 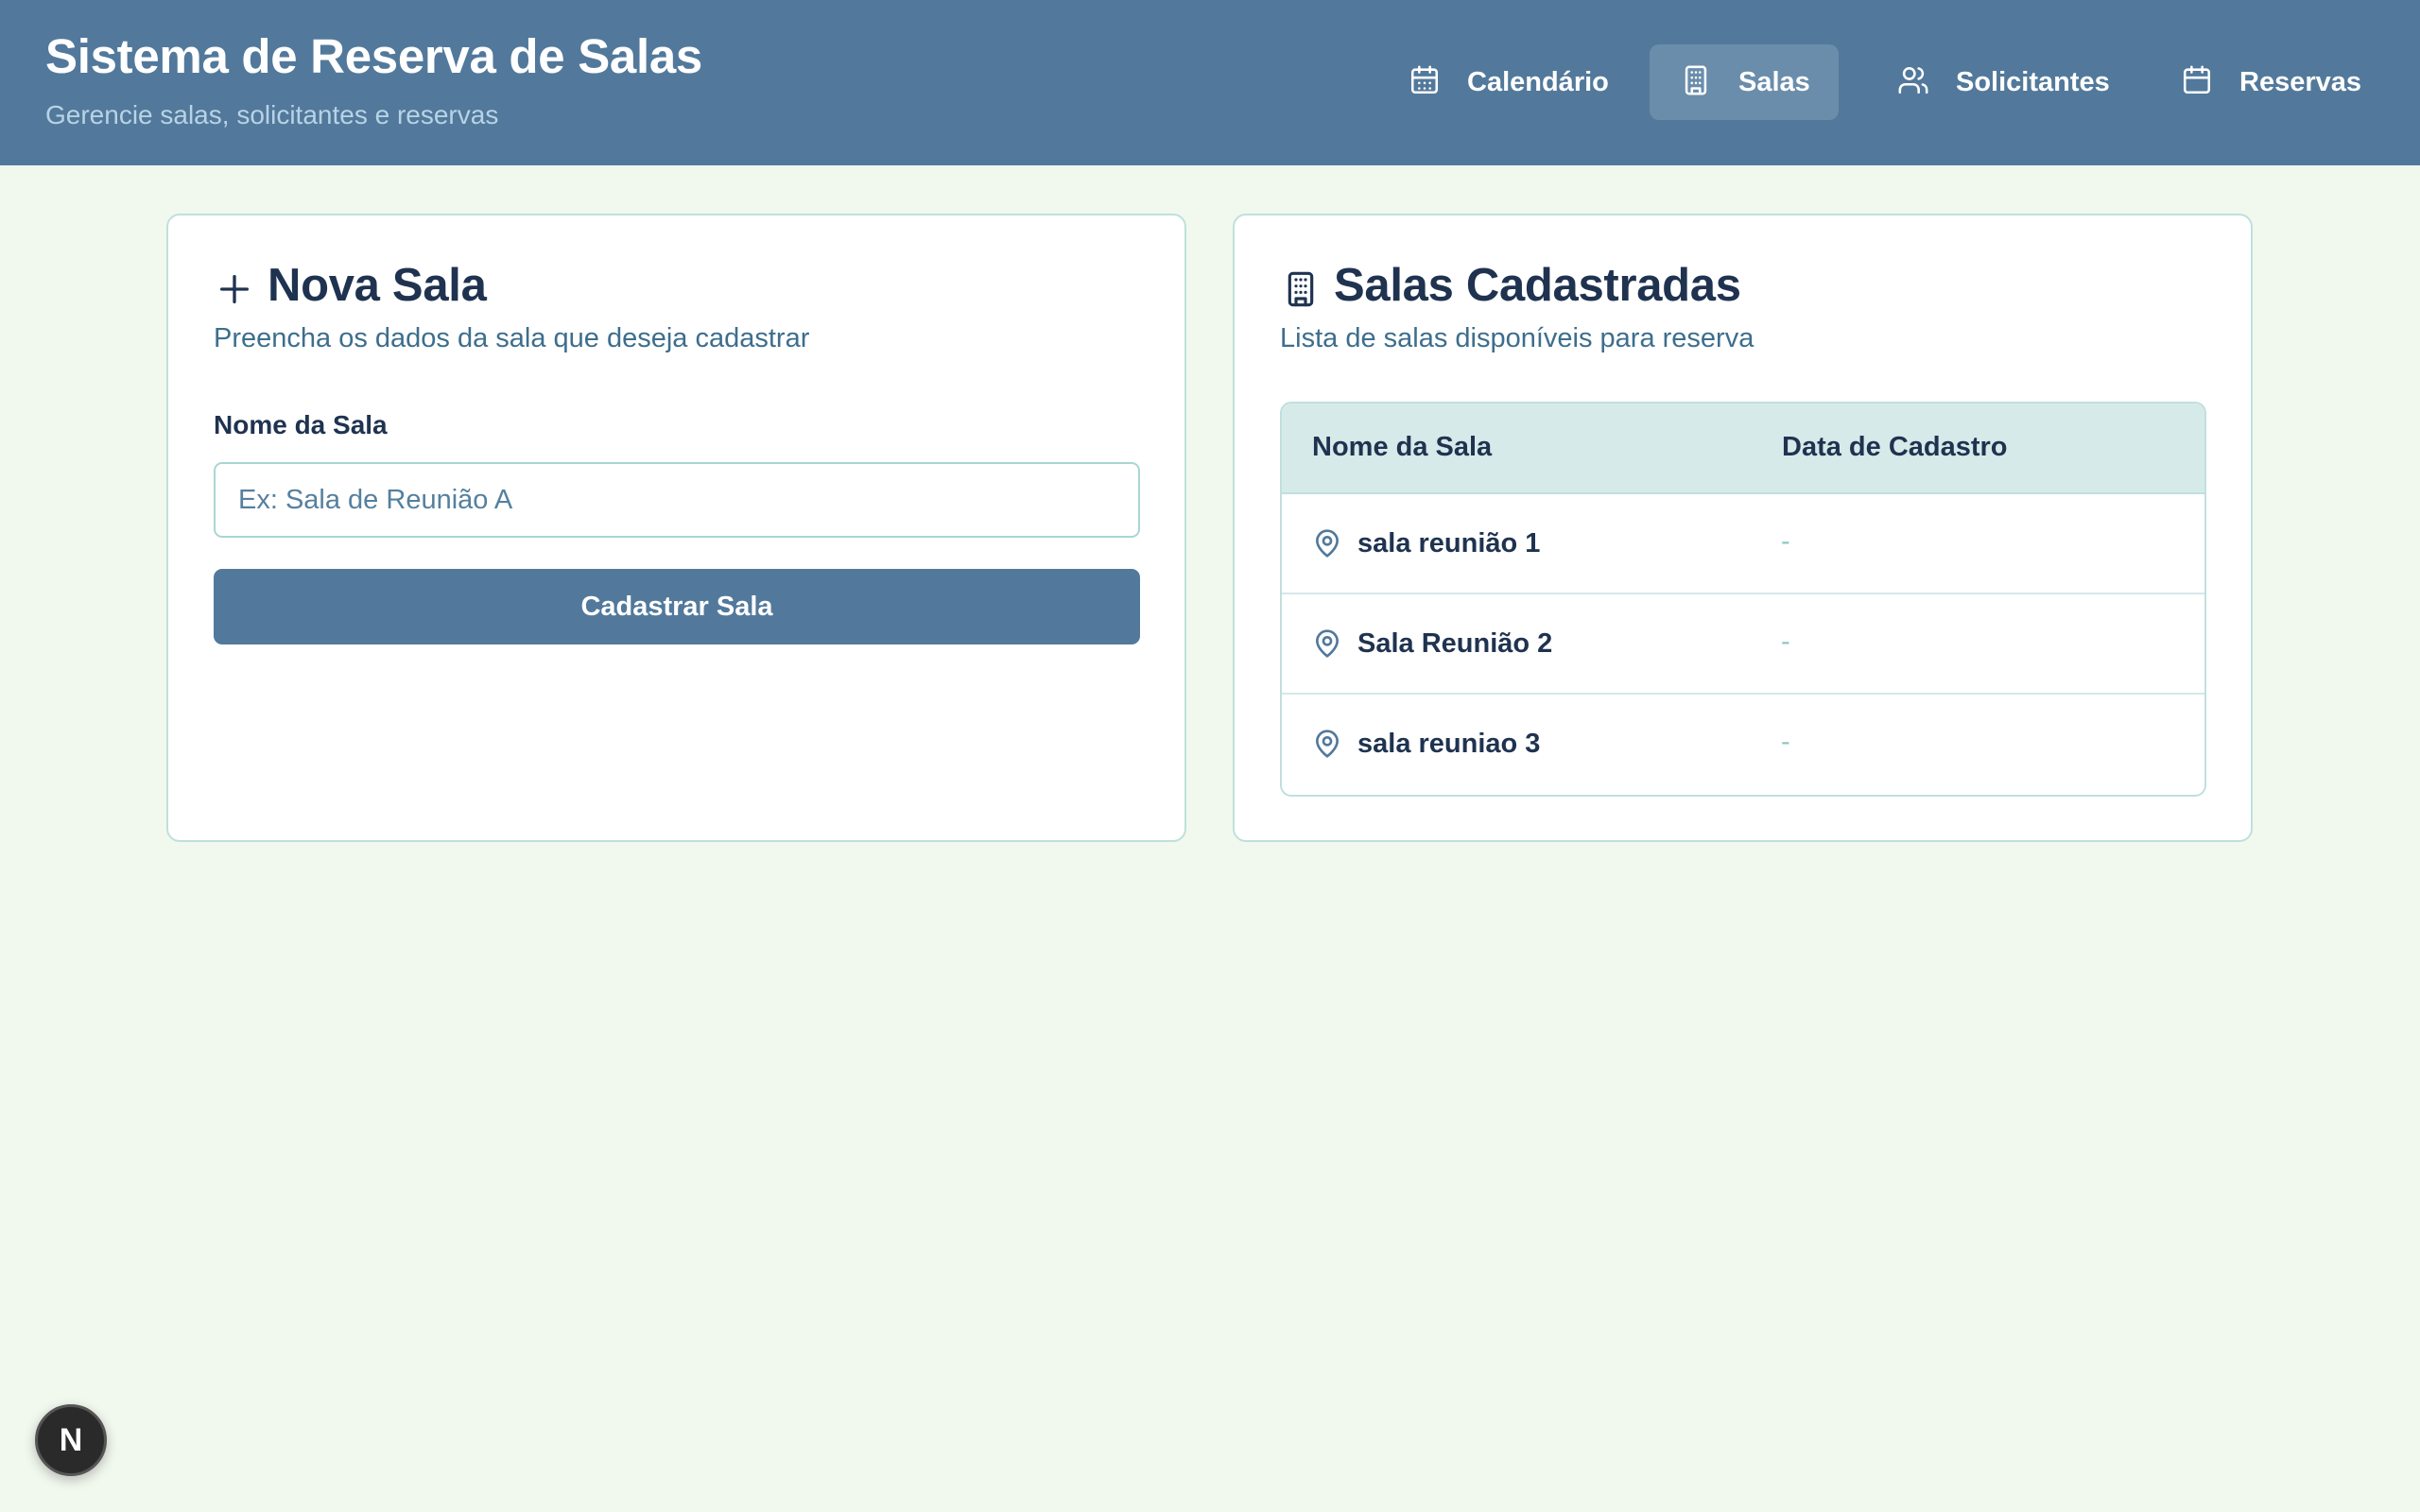 I want to click on room-name: sala reunião 1, so click(x=1449, y=543).